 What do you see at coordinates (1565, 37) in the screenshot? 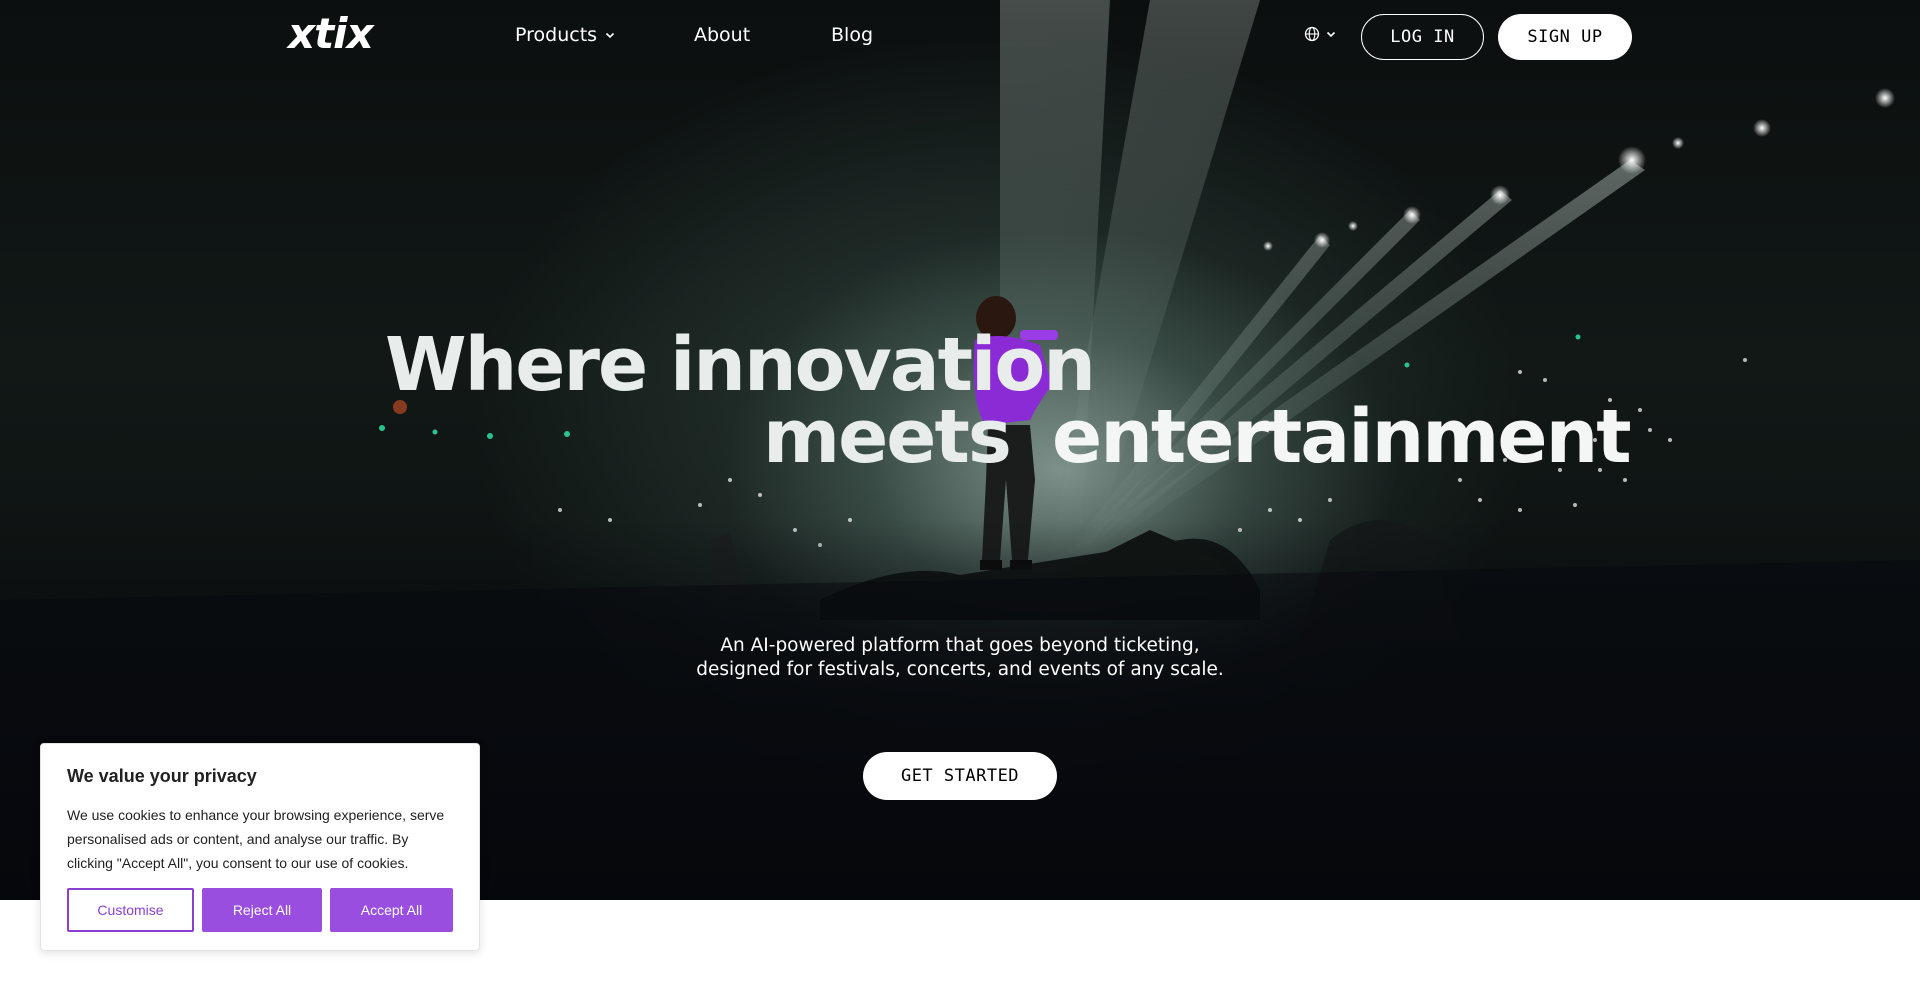
I see `signup-button: SIGN UP` at bounding box center [1565, 37].